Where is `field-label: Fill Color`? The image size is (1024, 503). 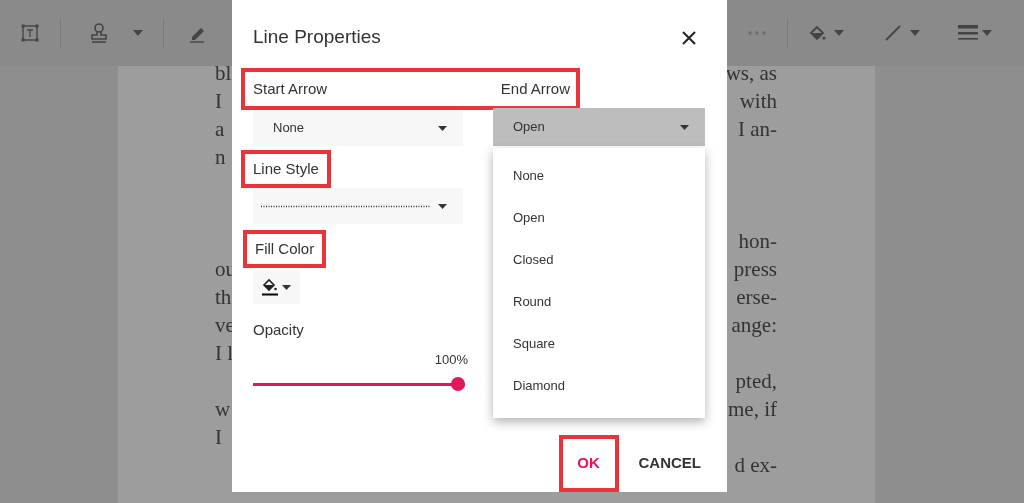
field-label: Fill Color is located at coordinates (285, 249).